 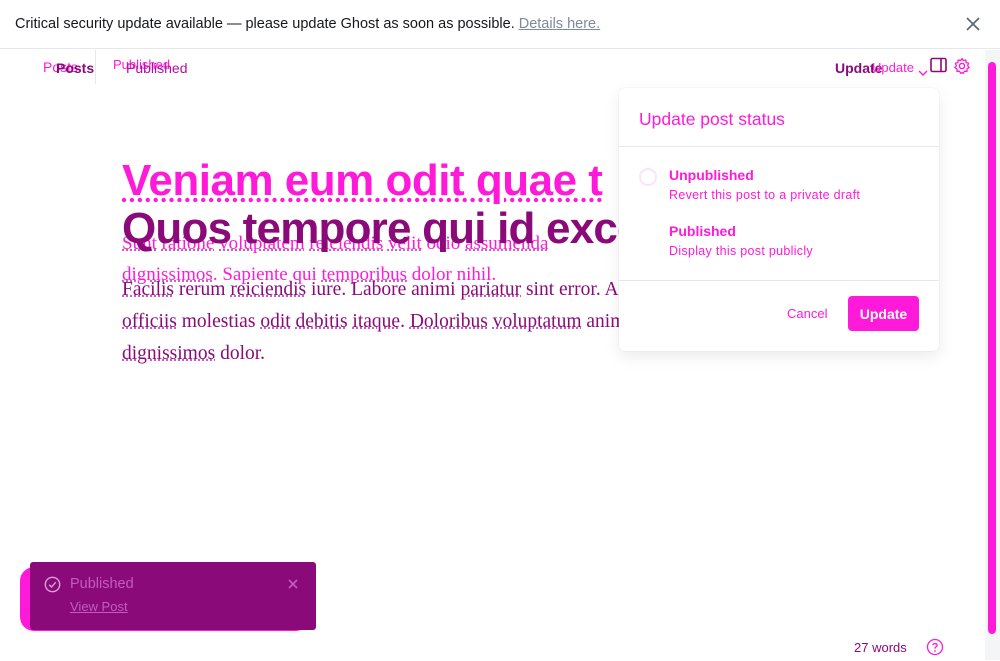 I want to click on unpublished-radio, so click(x=648, y=177).